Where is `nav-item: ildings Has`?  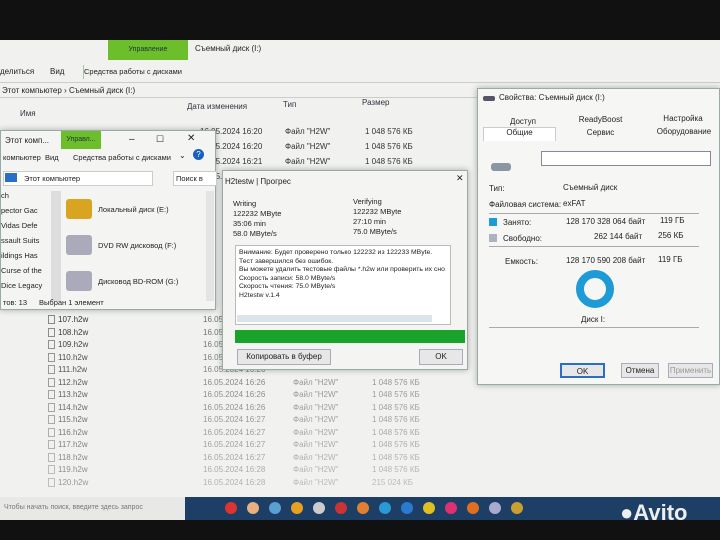 nav-item: ildings Has is located at coordinates (25, 258).